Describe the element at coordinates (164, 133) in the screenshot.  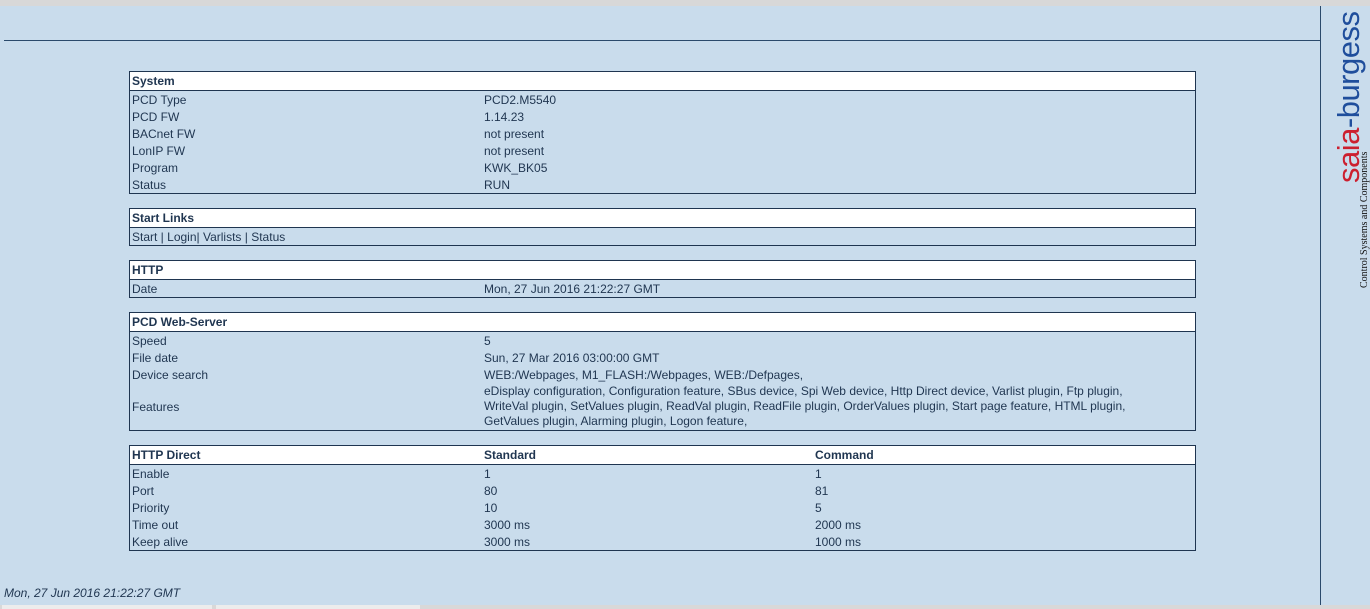
I see `row-label: BACnet FW` at that location.